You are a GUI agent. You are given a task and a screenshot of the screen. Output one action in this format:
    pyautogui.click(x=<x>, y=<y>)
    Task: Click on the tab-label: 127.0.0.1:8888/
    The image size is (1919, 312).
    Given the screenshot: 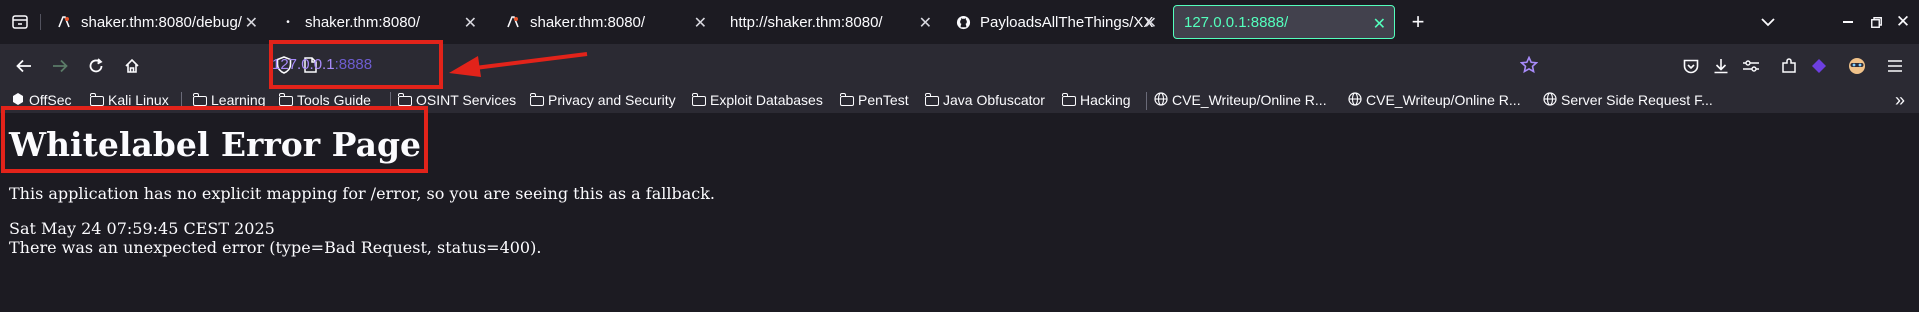 What is the action you would take?
    pyautogui.click(x=1236, y=22)
    